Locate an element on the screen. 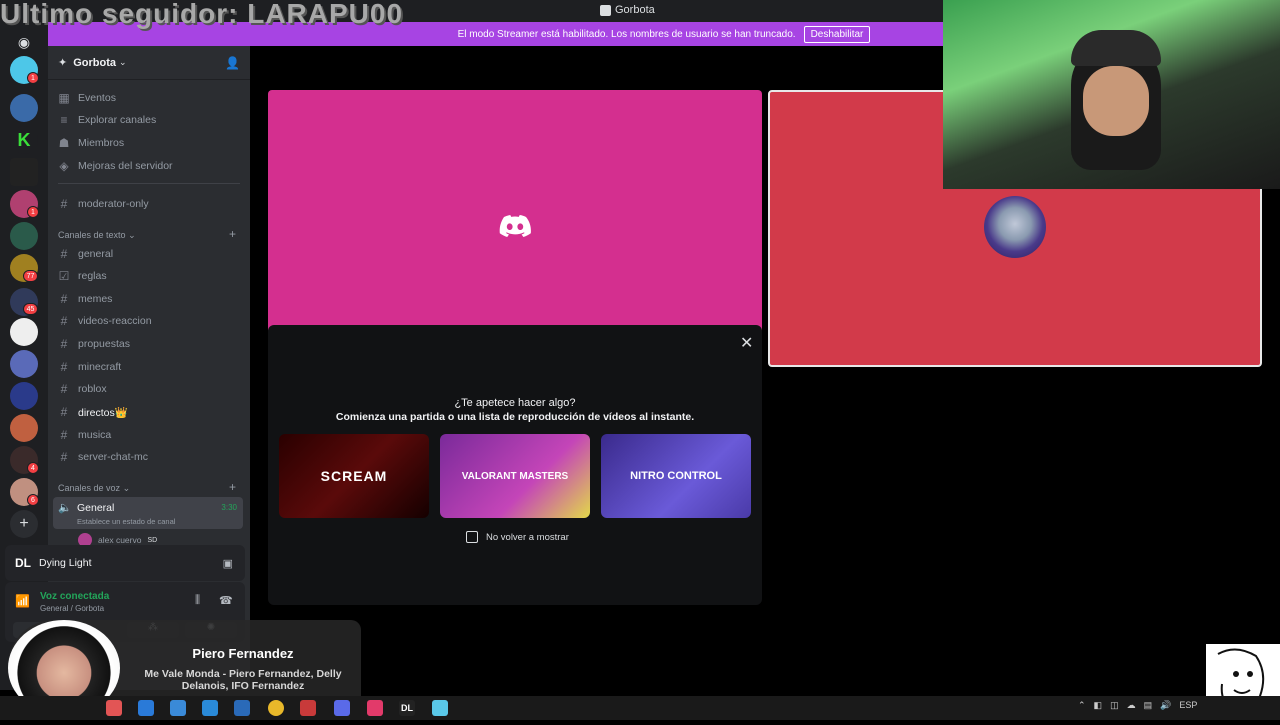 The image size is (1280, 725). discord-home-icon: ◉ is located at coordinates (24, 42).